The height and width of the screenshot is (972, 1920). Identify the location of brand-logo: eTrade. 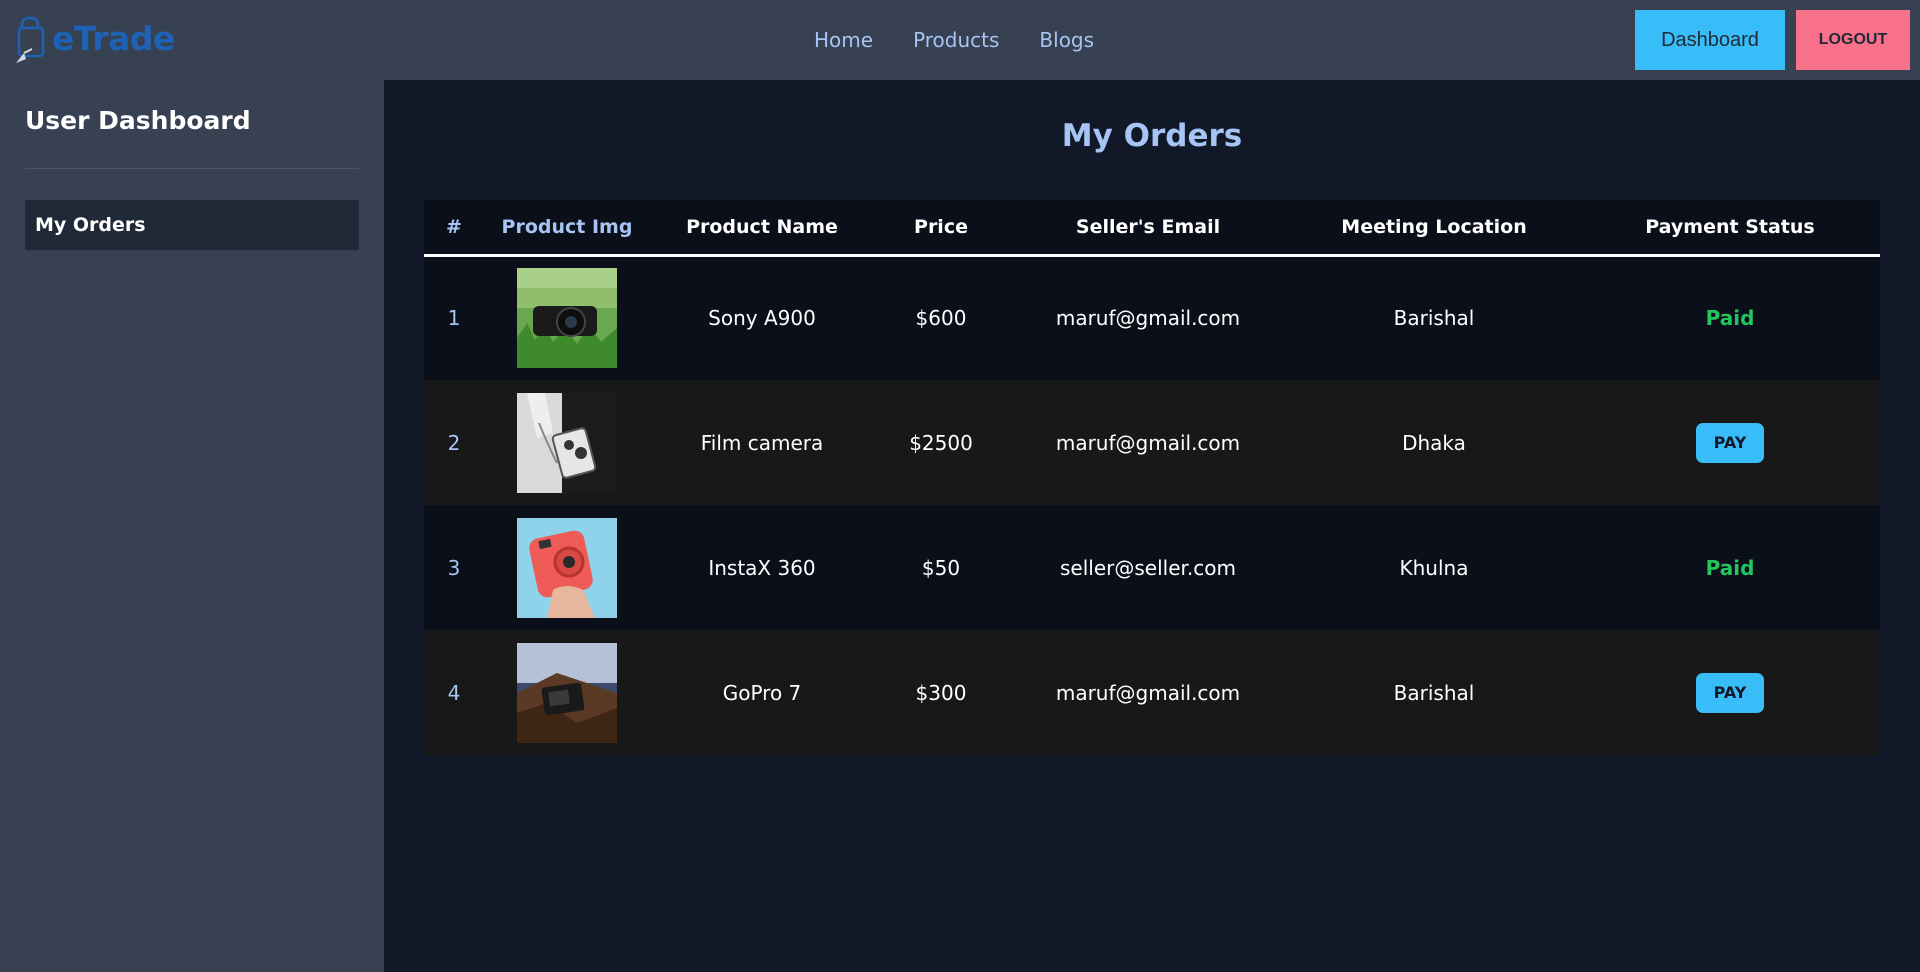
(93, 39).